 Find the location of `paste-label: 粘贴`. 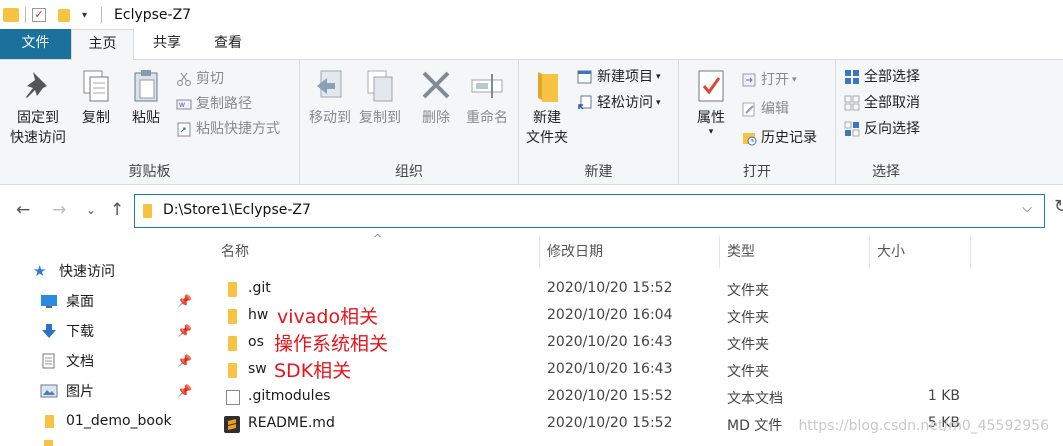

paste-label: 粘贴 is located at coordinates (146, 118).